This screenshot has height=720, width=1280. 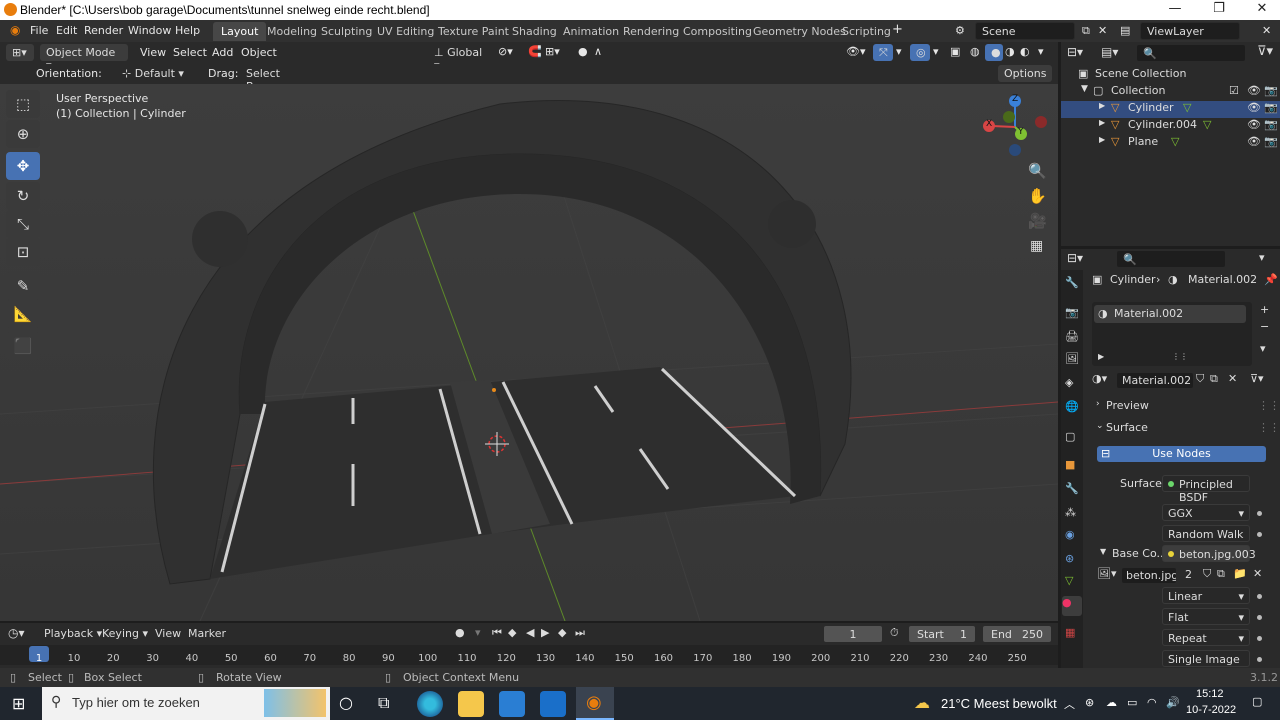 What do you see at coordinates (1214, 379) in the screenshot?
I see `duplicate-material-icon: ⧉` at bounding box center [1214, 379].